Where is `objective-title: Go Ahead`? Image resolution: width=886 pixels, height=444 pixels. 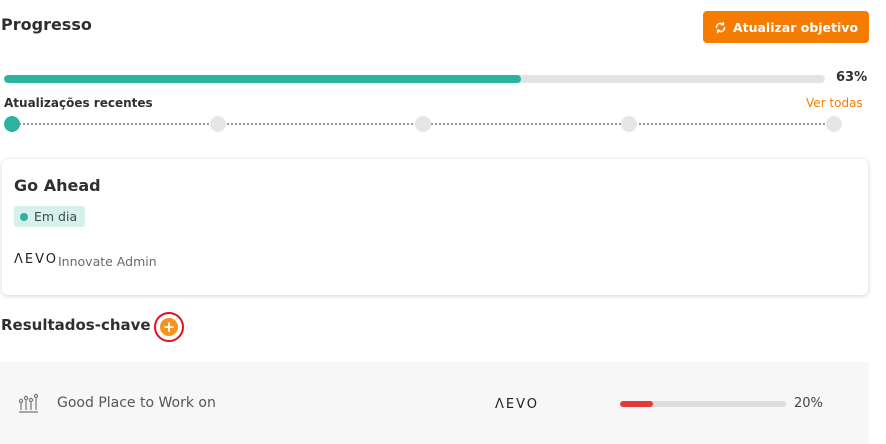
objective-title: Go Ahead is located at coordinates (57, 185).